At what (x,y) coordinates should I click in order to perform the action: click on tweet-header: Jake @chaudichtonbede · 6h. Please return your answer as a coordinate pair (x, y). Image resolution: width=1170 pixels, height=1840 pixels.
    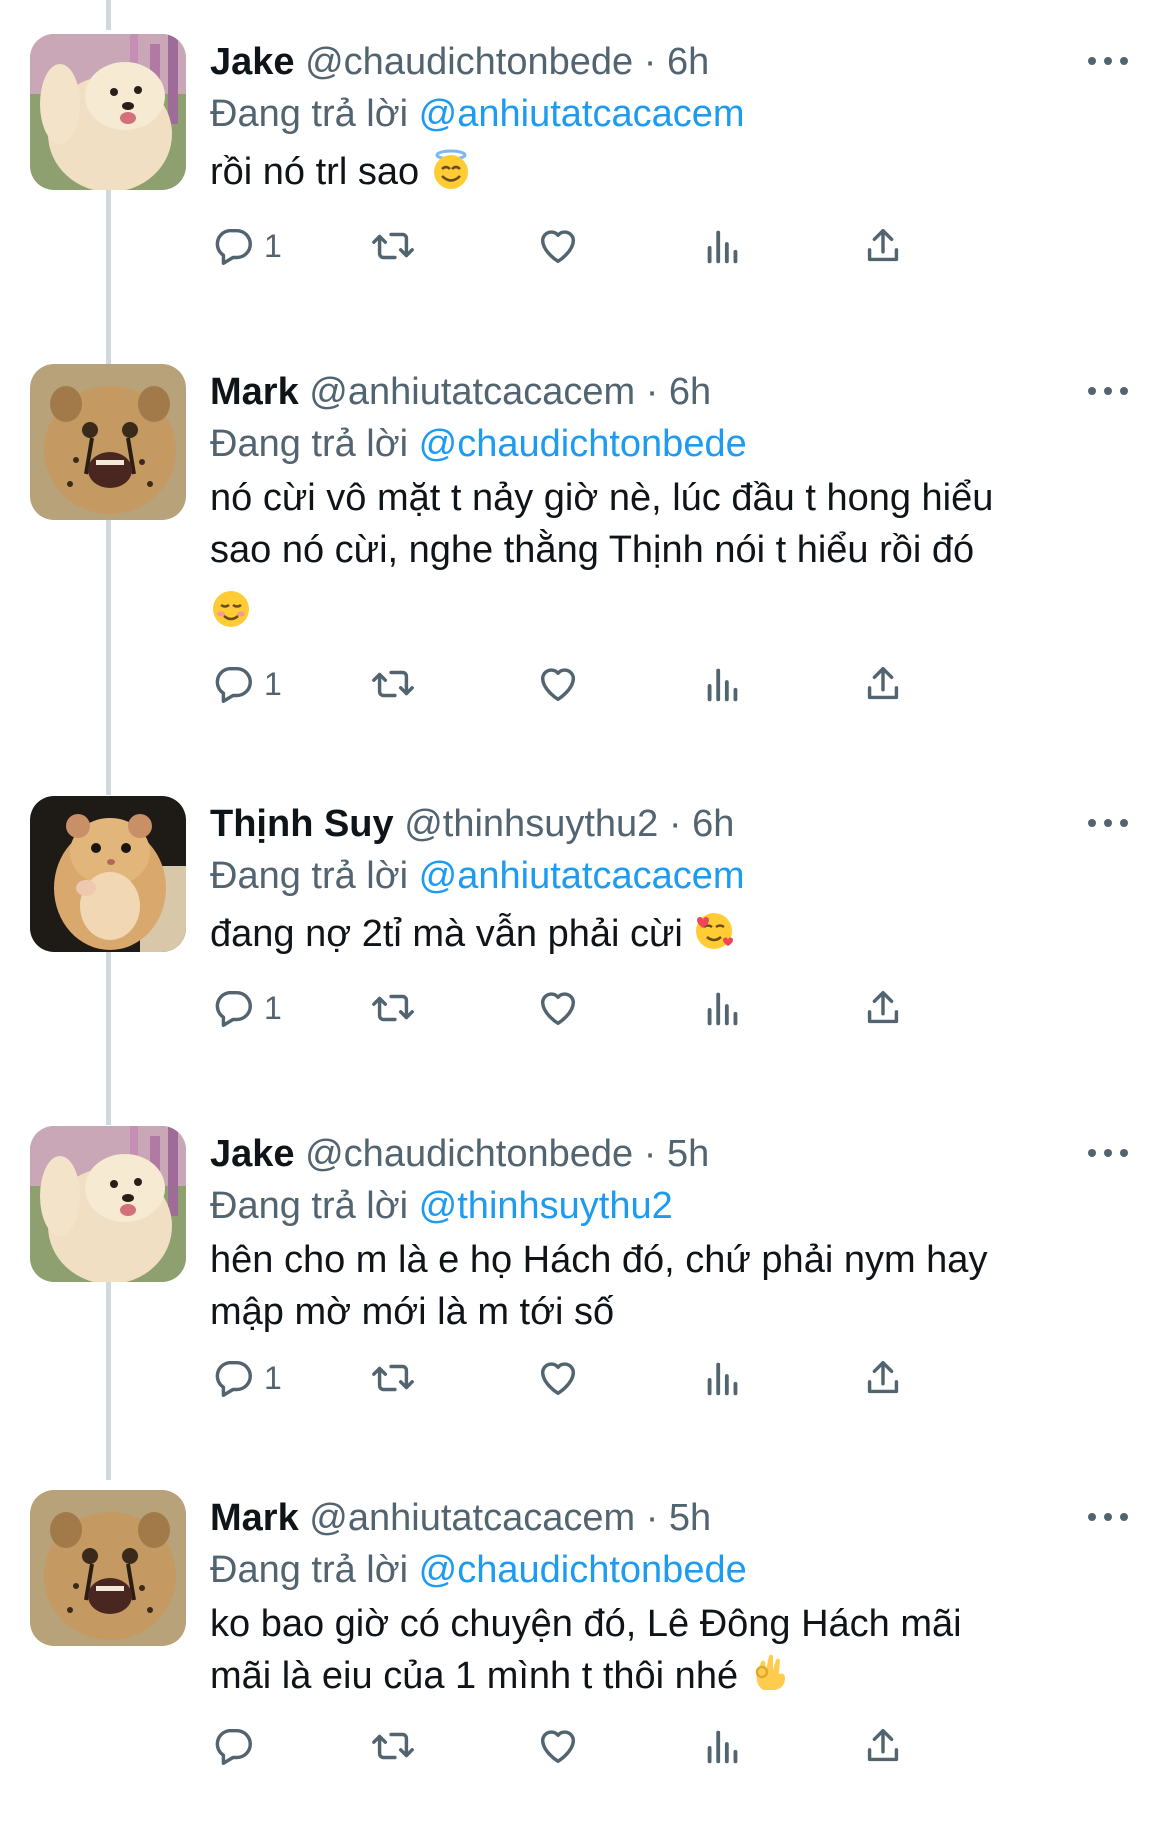
    Looking at the image, I should click on (459, 62).